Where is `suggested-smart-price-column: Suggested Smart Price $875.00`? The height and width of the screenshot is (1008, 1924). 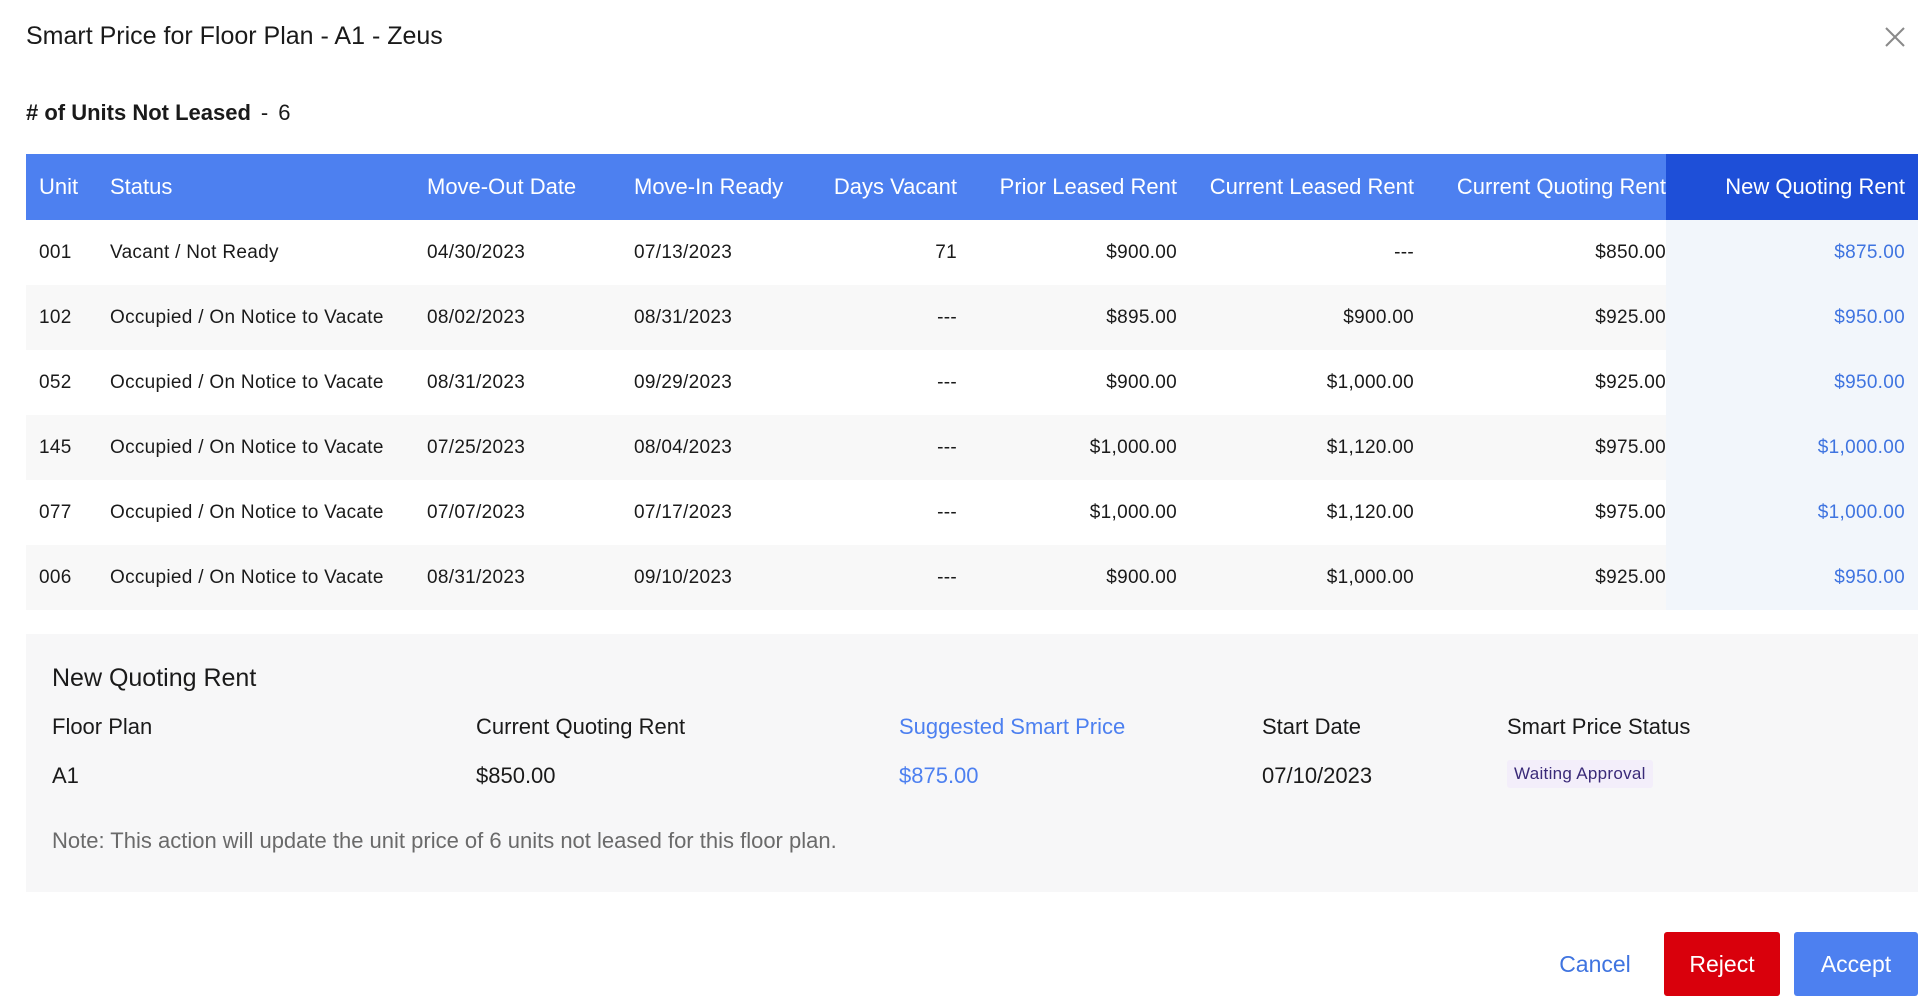 suggested-smart-price-column: Suggested Smart Price $875.00 is located at coordinates (1012, 751).